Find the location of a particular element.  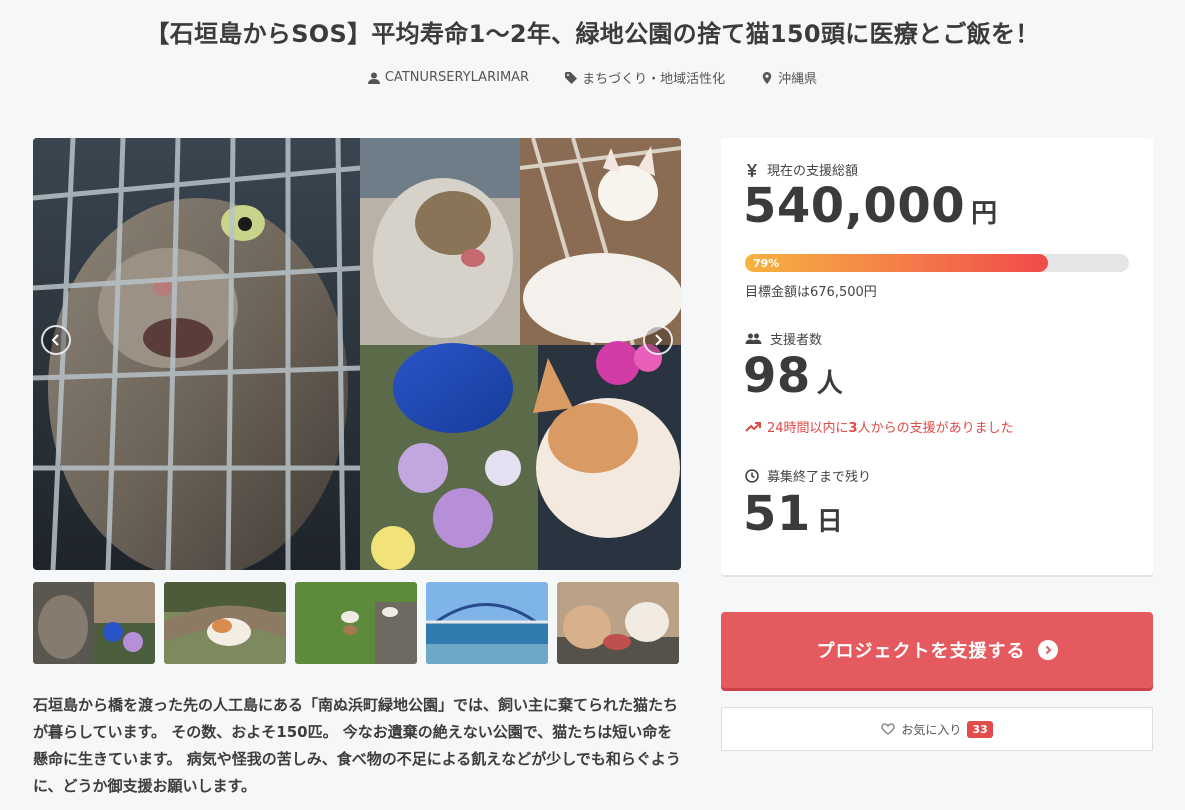

owner-link: CATNURSERYLARIMAR is located at coordinates (448, 77).